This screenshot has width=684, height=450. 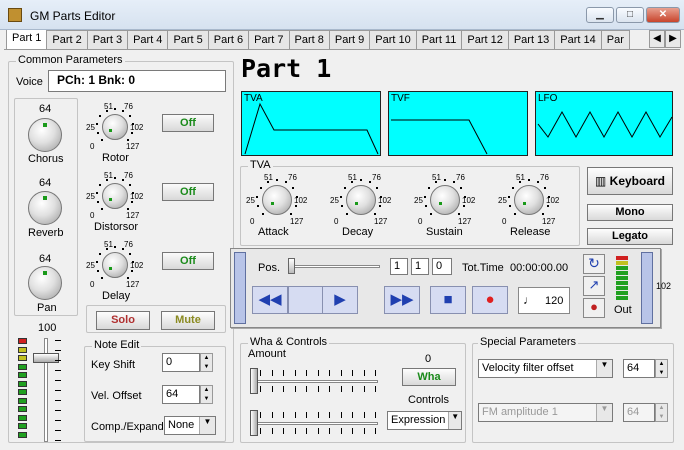 What do you see at coordinates (402, 300) in the screenshot?
I see `fast-forward-button: ▶▶` at bounding box center [402, 300].